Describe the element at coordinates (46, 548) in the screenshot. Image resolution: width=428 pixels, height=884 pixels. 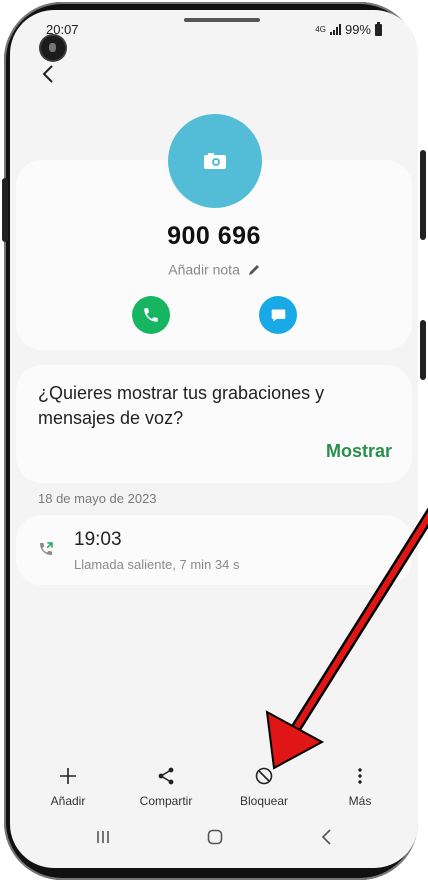
I see `outgoing-call-icon` at that location.